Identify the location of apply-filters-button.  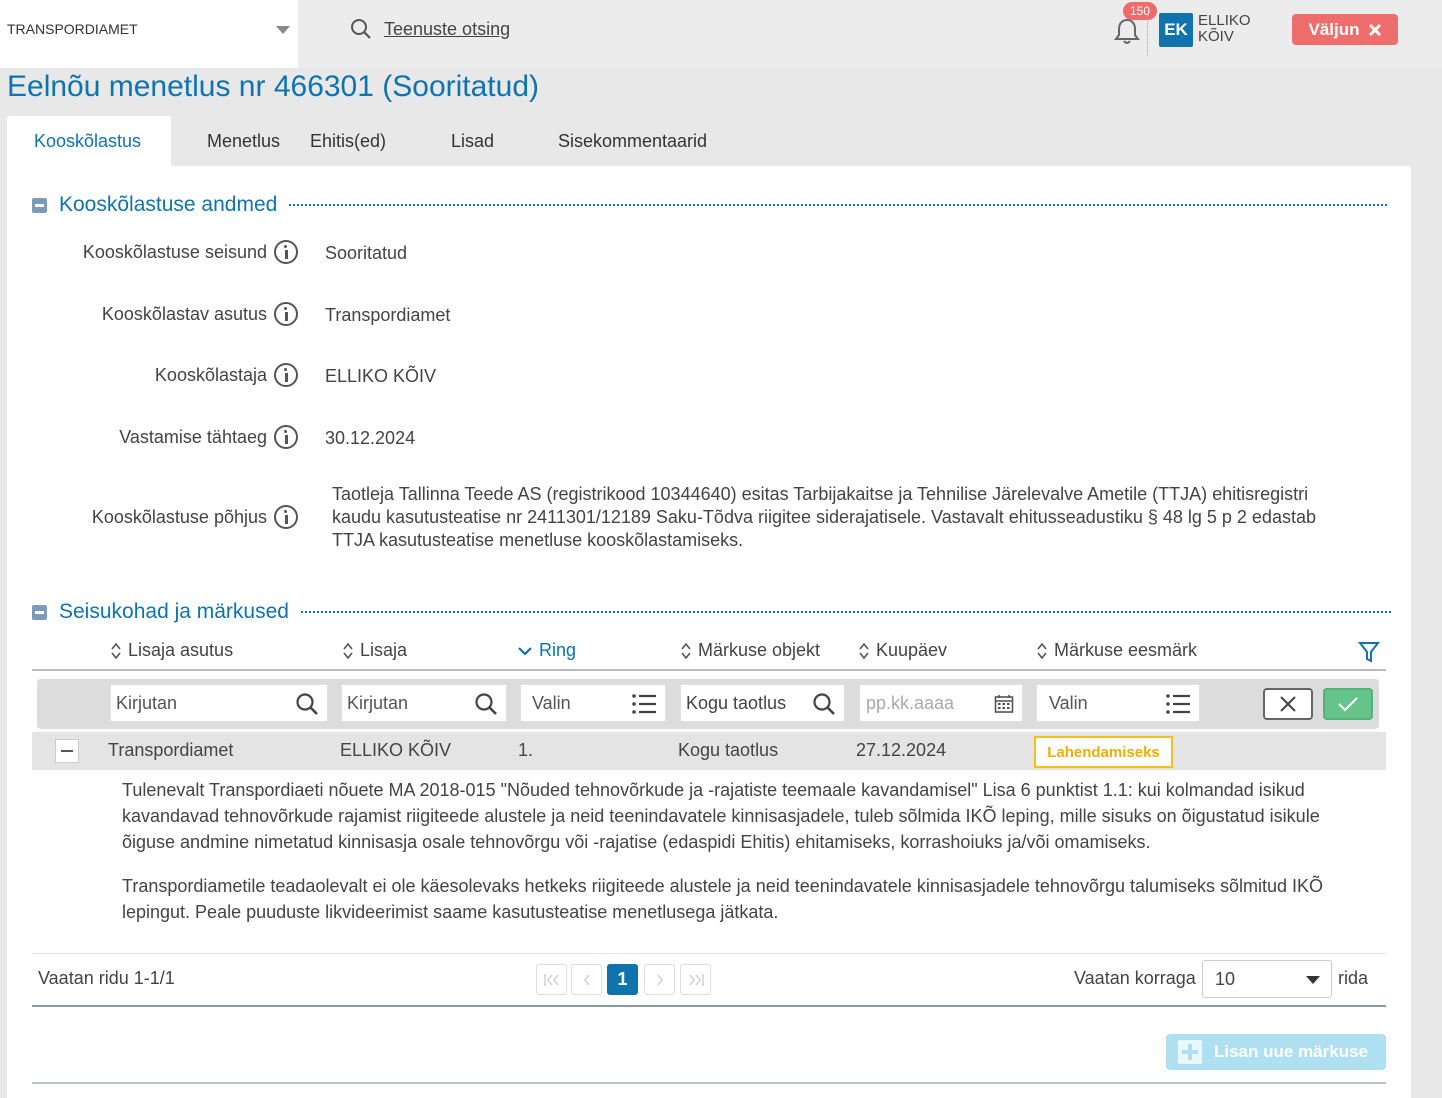
(1348, 704).